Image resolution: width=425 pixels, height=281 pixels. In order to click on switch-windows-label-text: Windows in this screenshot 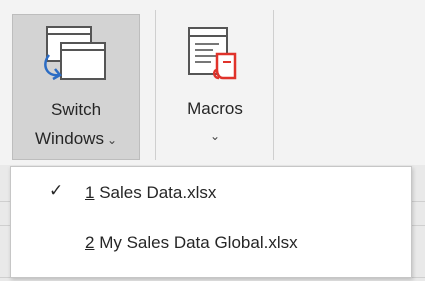, I will do `click(69, 138)`.